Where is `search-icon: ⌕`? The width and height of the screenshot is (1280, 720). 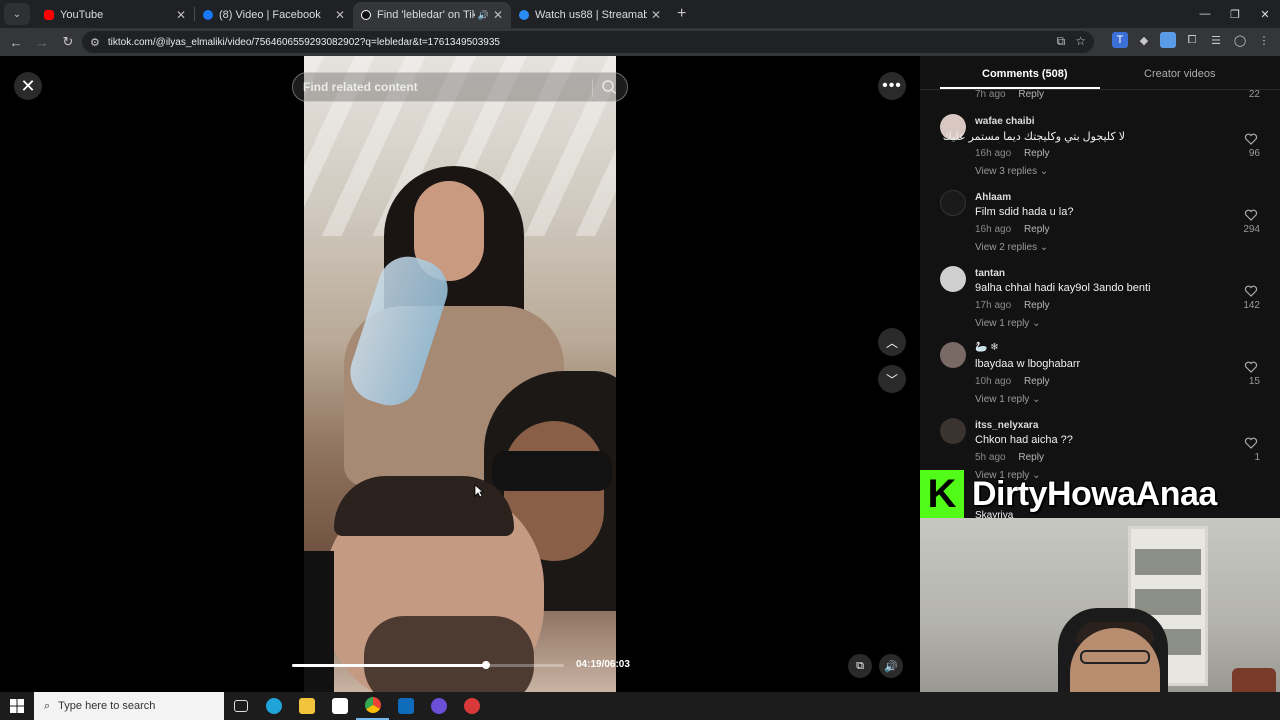
search-icon: ⌕ is located at coordinates (47, 705).